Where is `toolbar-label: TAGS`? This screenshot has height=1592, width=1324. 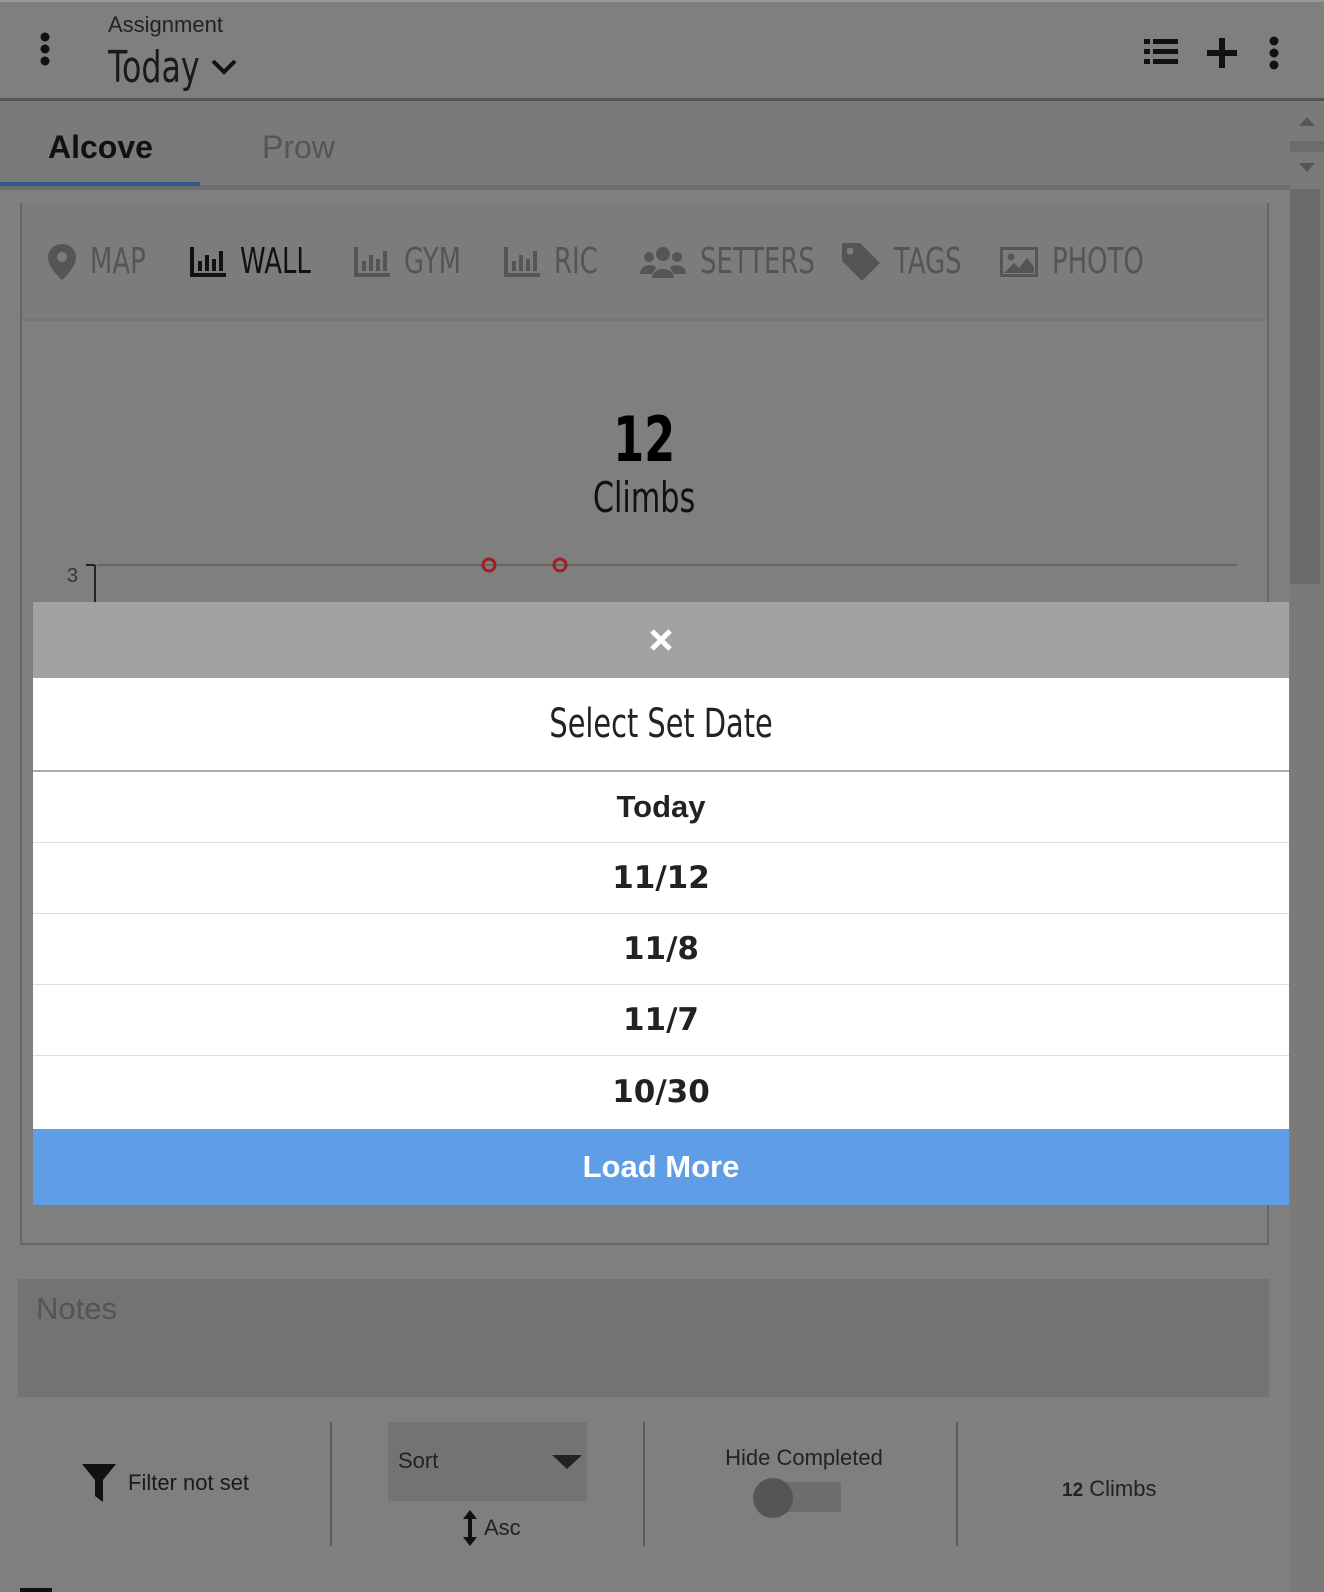 toolbar-label: TAGS is located at coordinates (928, 261).